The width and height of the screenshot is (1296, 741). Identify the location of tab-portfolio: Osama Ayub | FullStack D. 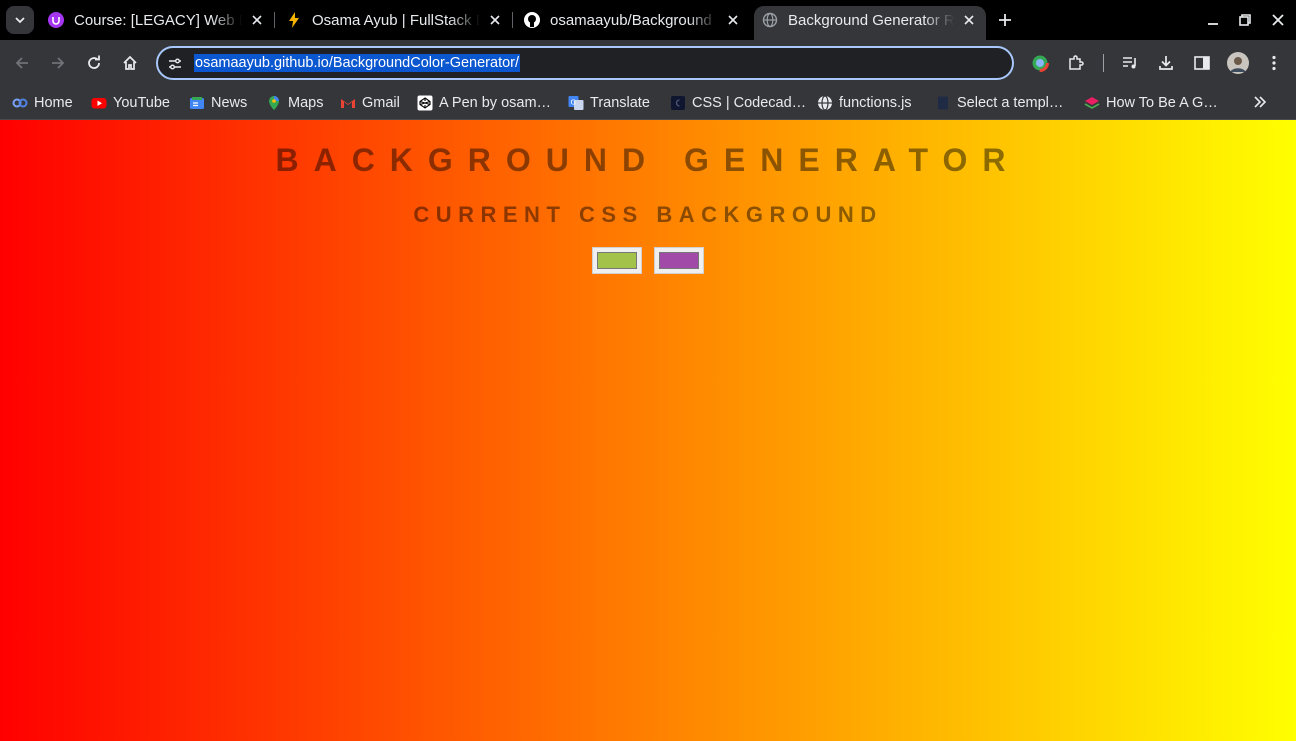
(395, 20).